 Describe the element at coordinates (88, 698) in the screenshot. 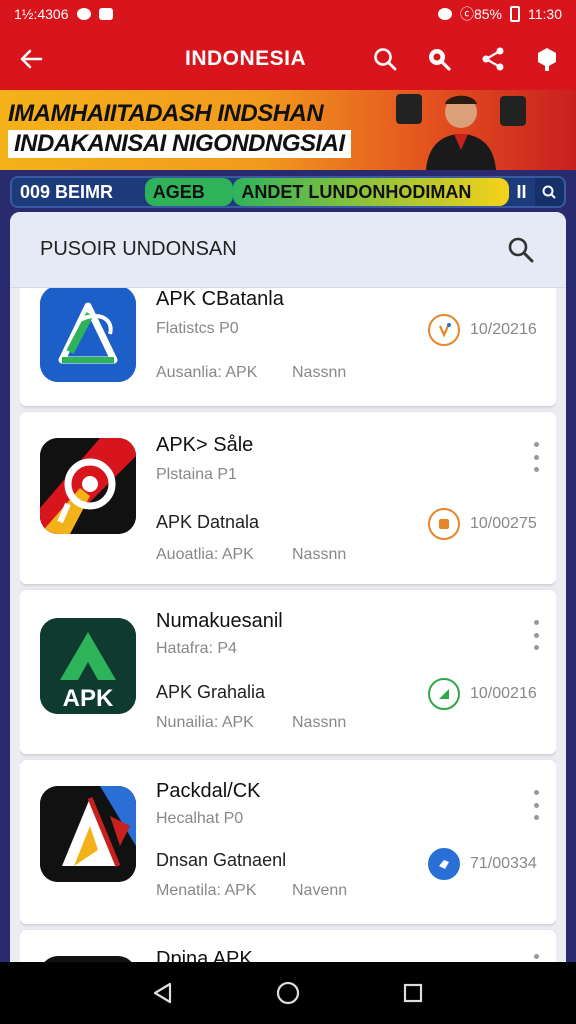

I see `apk-icon-text: APK` at that location.